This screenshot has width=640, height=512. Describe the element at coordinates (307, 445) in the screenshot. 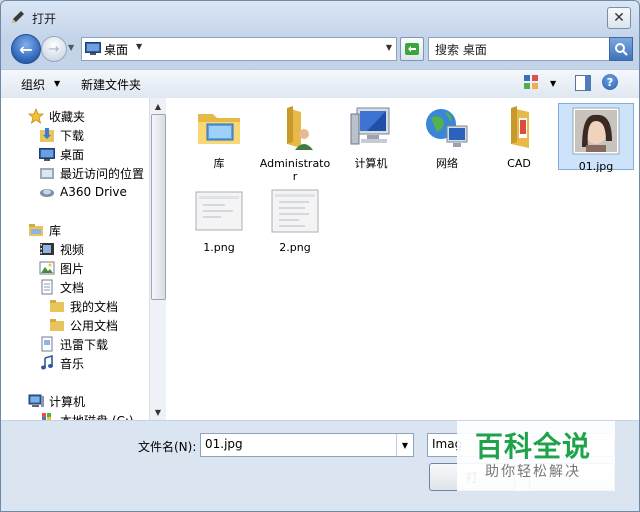

I see `filename-input: 01.jpg ▼` at that location.